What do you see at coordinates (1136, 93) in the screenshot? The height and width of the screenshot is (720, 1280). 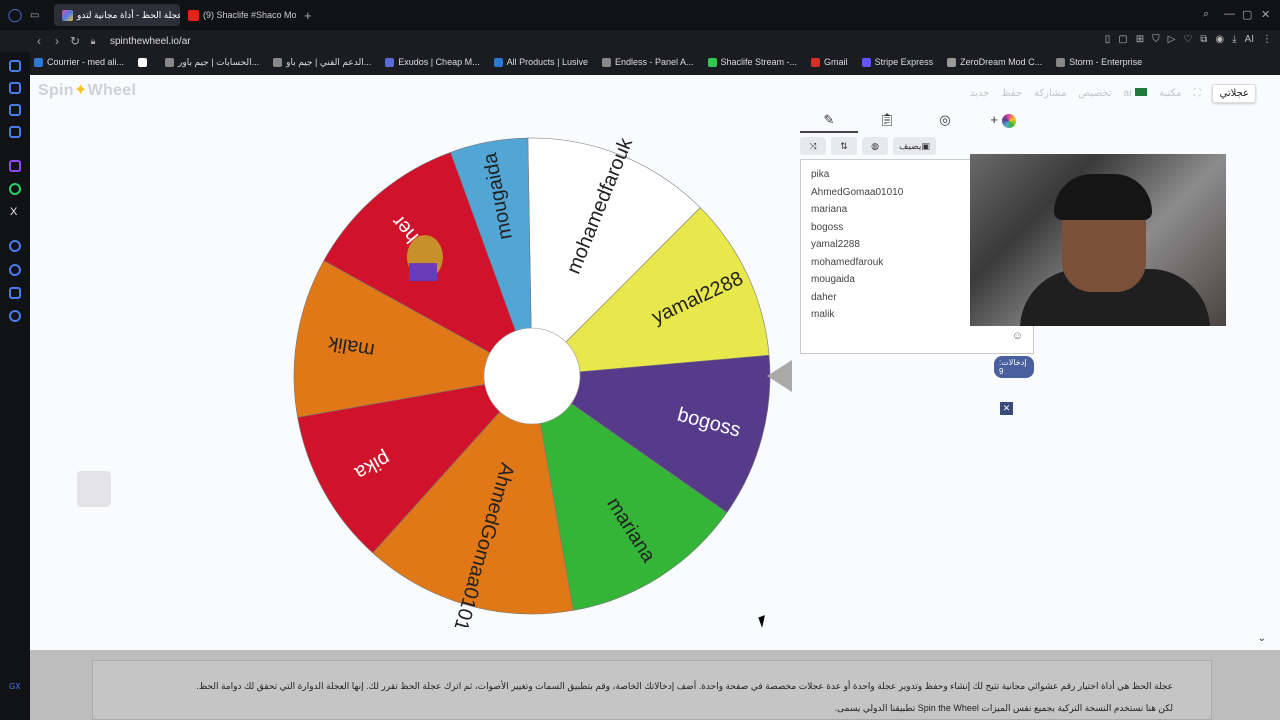 I see `language-selector: ar` at bounding box center [1136, 93].